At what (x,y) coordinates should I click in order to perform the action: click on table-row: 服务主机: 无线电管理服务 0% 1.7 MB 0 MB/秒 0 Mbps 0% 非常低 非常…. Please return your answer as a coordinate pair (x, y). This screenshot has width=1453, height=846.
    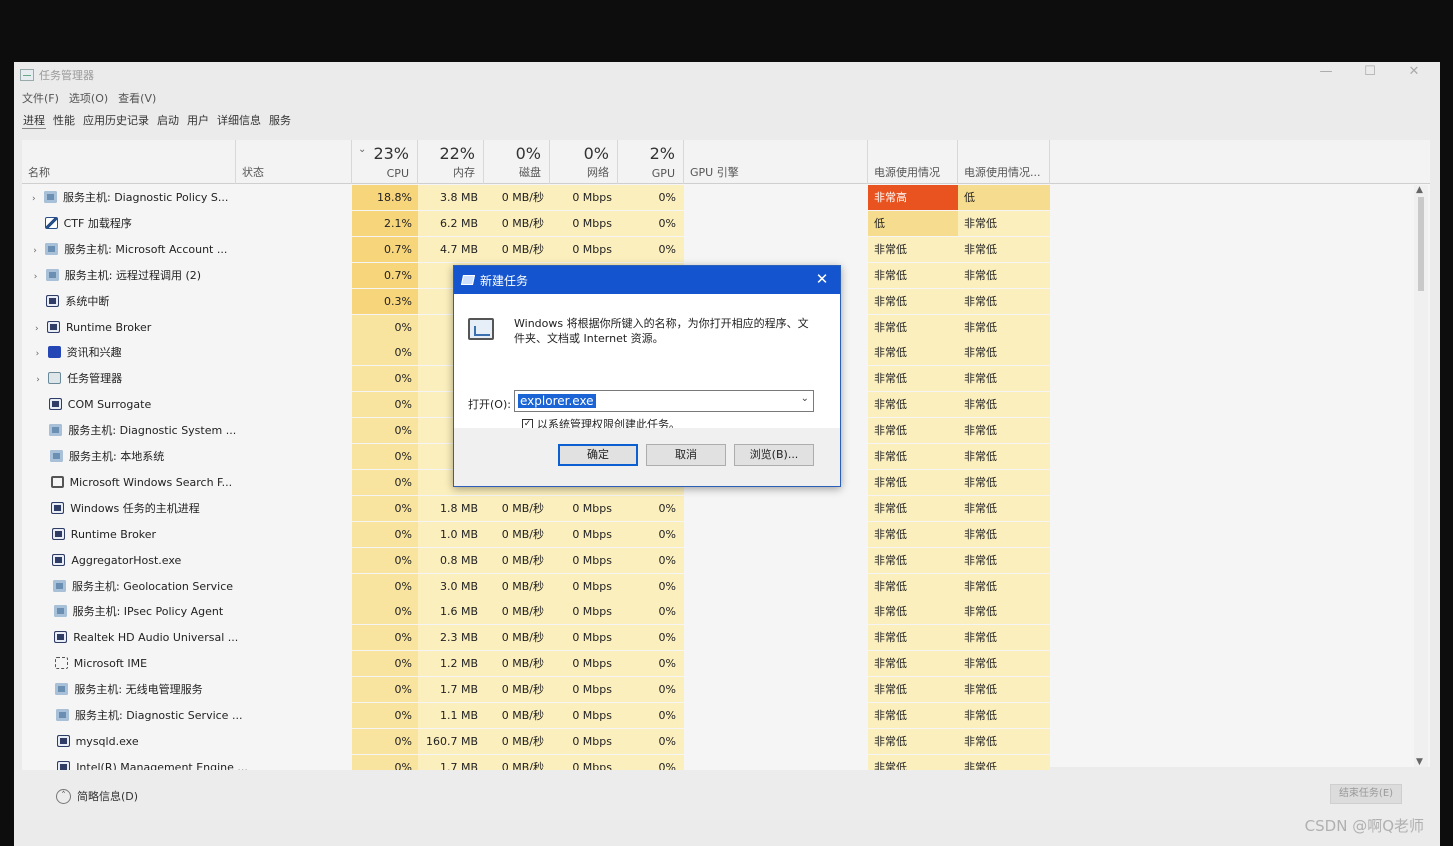
    Looking at the image, I should click on (717, 690).